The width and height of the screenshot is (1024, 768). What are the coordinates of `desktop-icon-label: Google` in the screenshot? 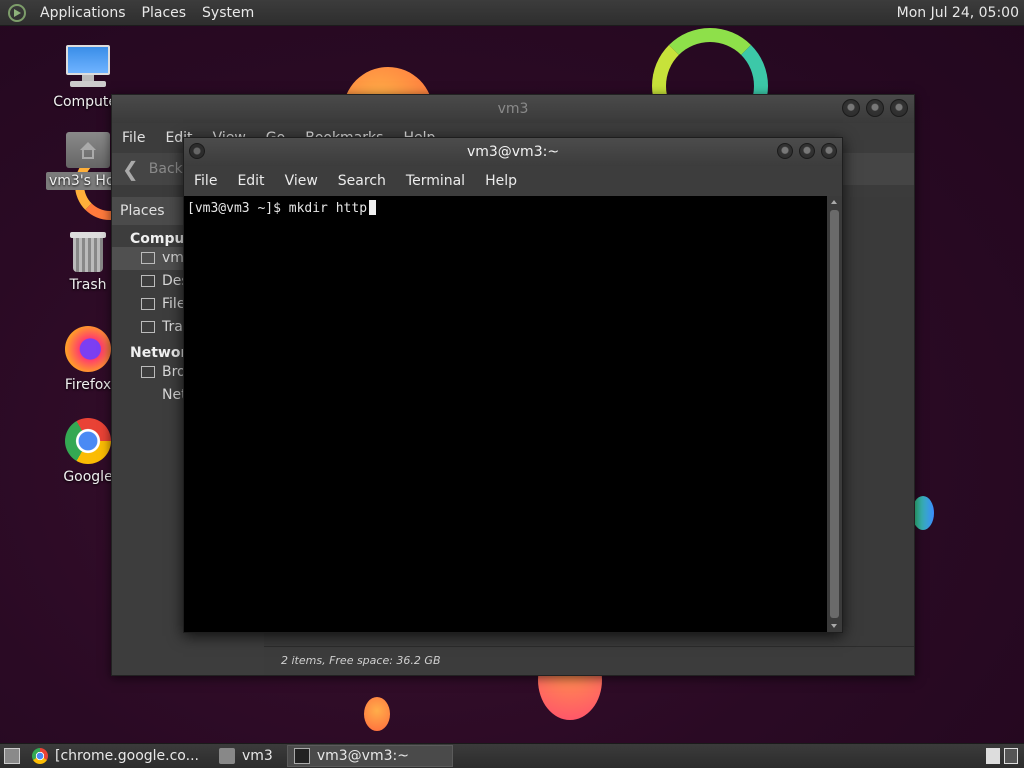 It's located at (88, 477).